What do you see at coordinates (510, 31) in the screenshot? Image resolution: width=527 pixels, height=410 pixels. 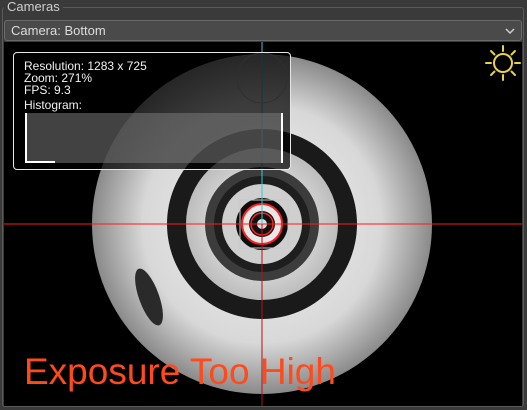 I see `chevron-down-icon` at bounding box center [510, 31].